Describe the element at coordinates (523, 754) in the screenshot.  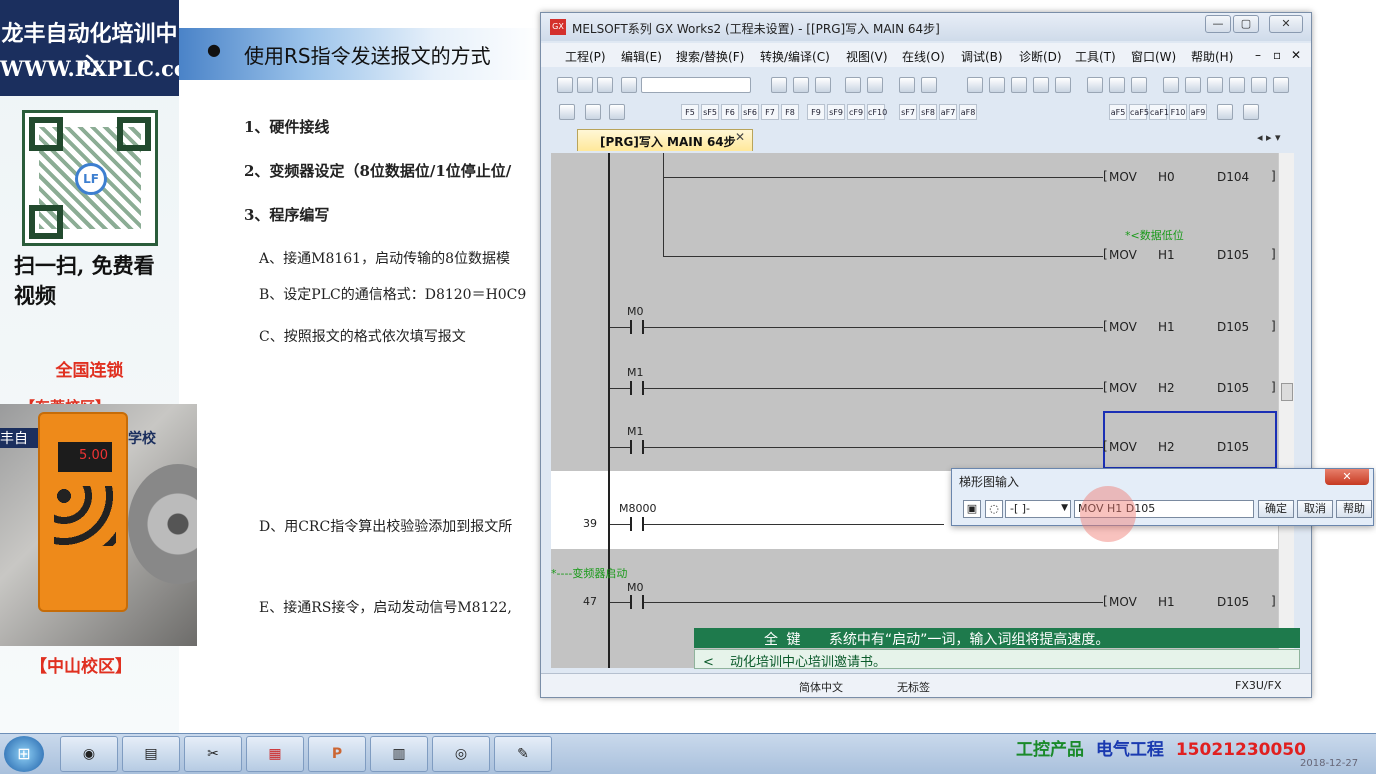
I see `paint-task-icon: ✎` at that location.